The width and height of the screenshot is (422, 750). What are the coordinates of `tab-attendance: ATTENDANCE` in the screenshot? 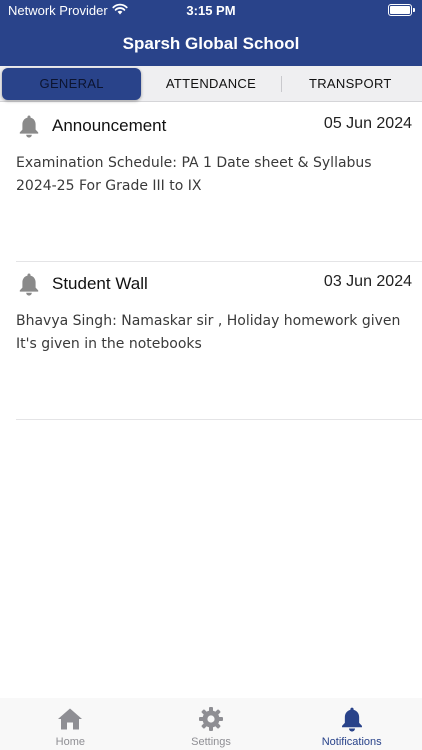 It's located at (210, 84).